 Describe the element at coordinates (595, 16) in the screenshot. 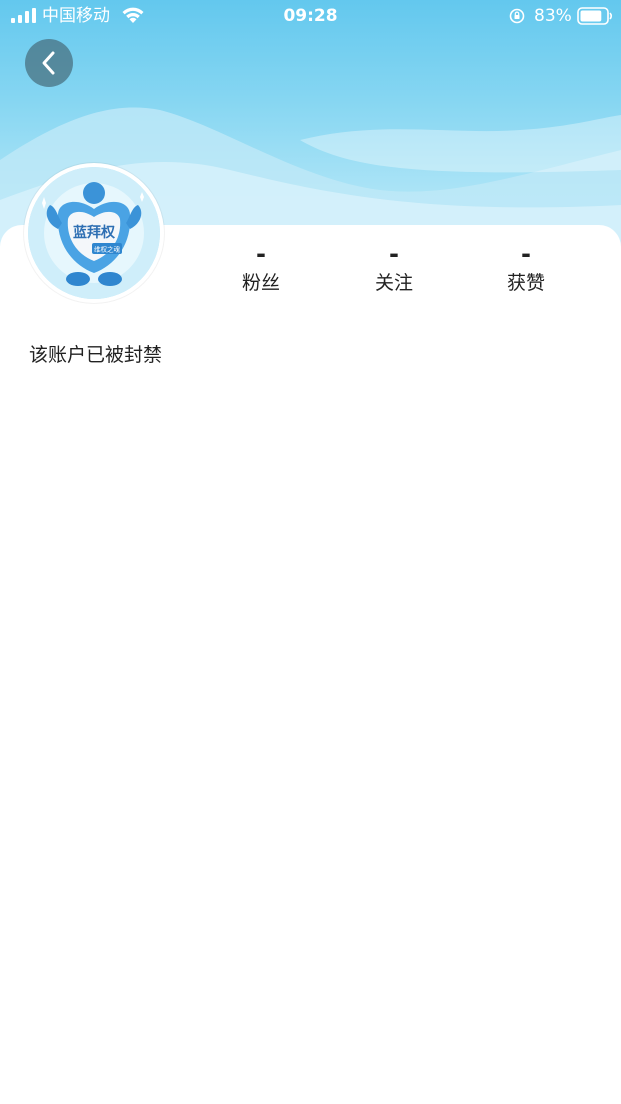

I see `battery-icon` at that location.